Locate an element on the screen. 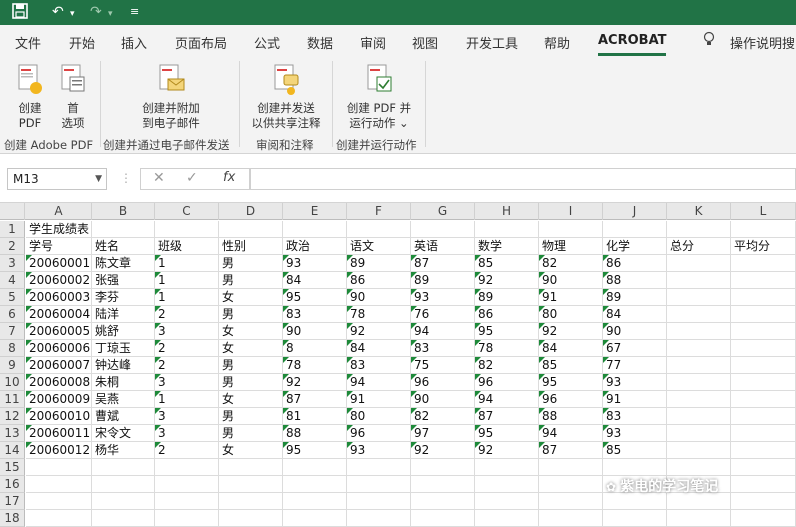 The width and height of the screenshot is (796, 527). cell-g7: 94 is located at coordinates (443, 331).